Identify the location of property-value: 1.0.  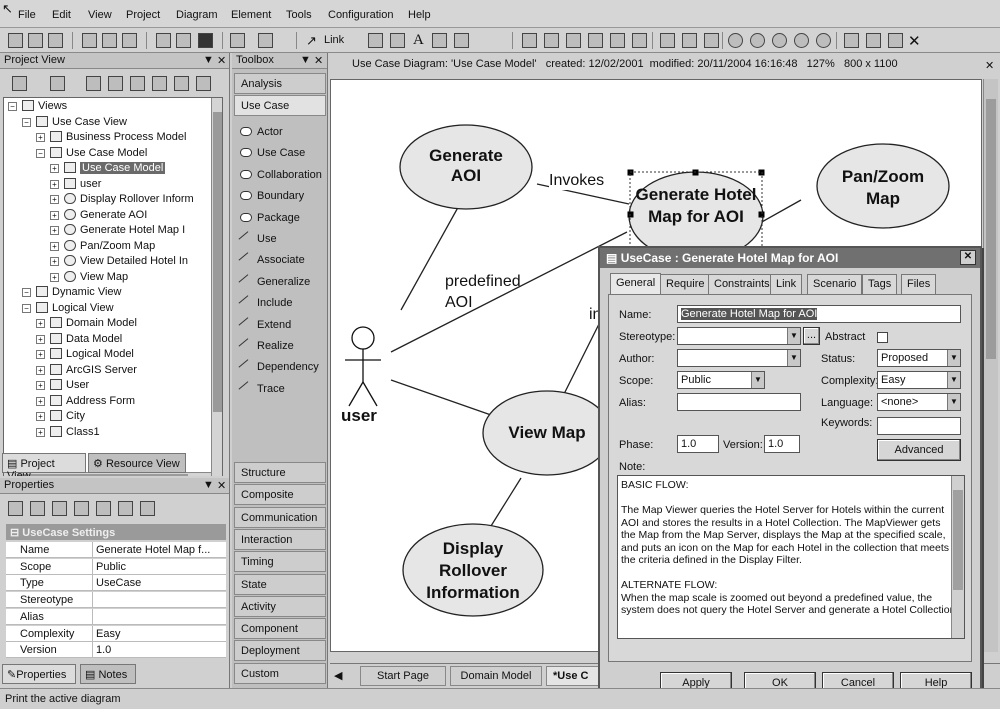
(103, 650).